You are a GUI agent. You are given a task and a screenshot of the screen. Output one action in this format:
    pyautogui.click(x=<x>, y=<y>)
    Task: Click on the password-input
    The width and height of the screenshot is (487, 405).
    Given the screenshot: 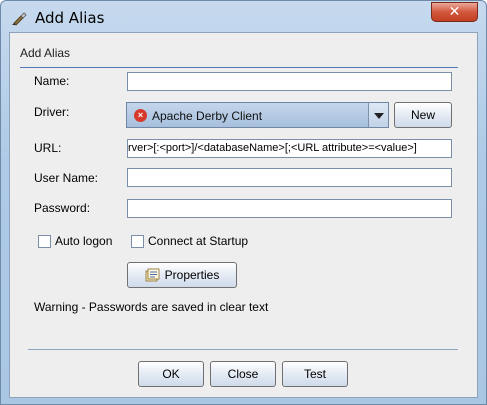 What is the action you would take?
    pyautogui.click(x=289, y=208)
    